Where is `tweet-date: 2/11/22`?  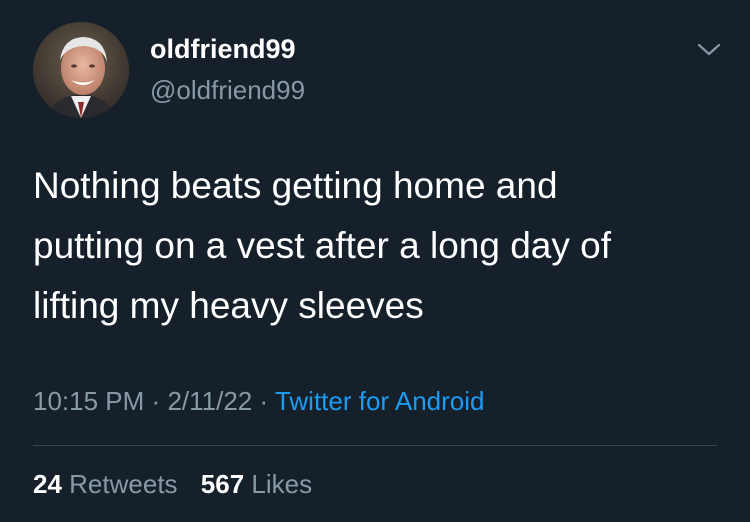 tweet-date: 2/11/22 is located at coordinates (209, 401).